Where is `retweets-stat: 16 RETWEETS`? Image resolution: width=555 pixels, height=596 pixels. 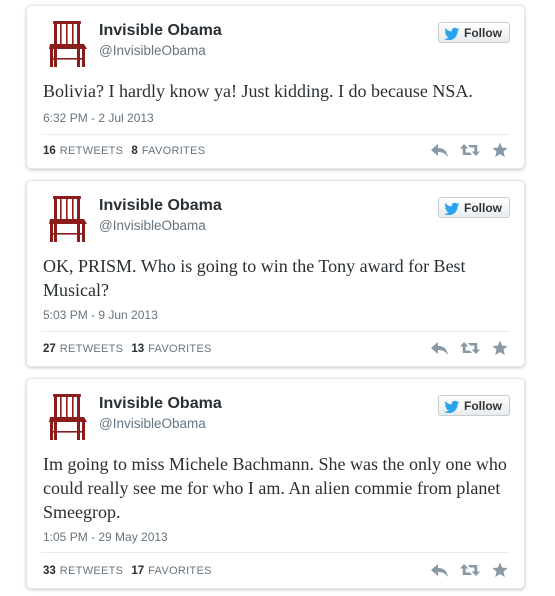 retweets-stat: 16 RETWEETS is located at coordinates (83, 151).